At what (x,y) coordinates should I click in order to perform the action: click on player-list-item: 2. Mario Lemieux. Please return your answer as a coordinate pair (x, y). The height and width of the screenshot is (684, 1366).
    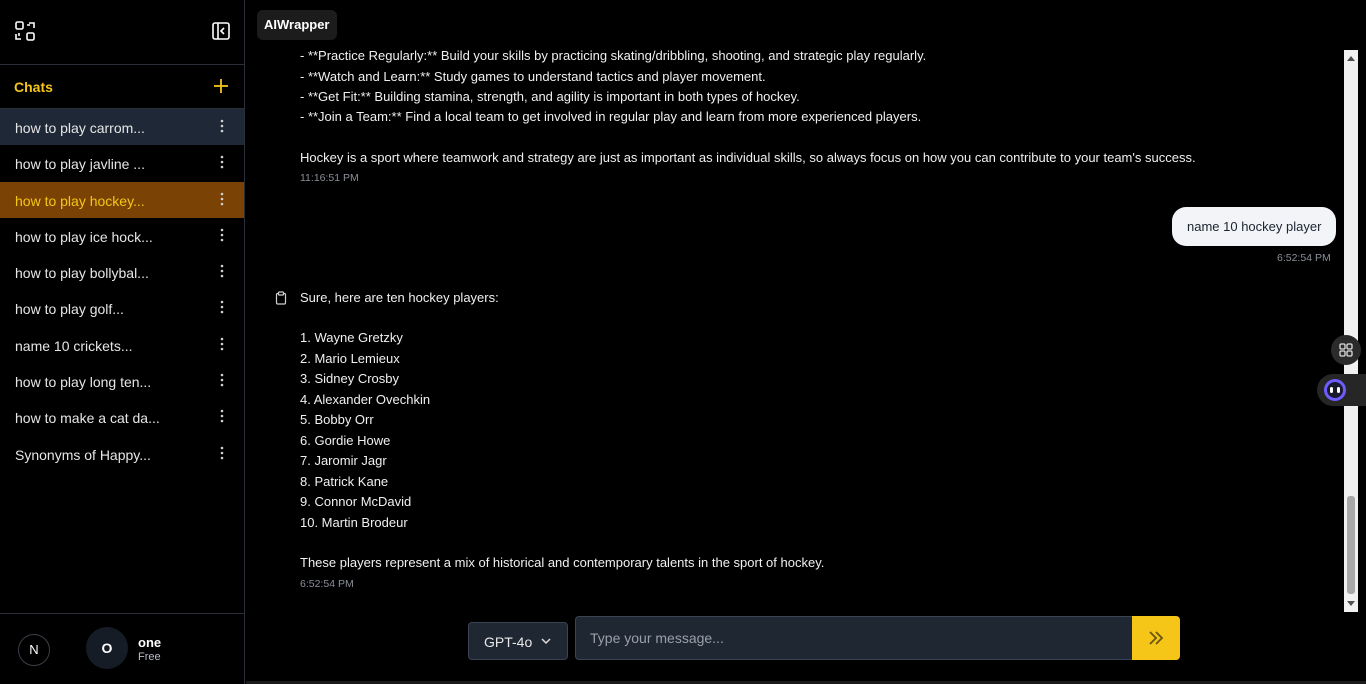
    Looking at the image, I should click on (350, 358).